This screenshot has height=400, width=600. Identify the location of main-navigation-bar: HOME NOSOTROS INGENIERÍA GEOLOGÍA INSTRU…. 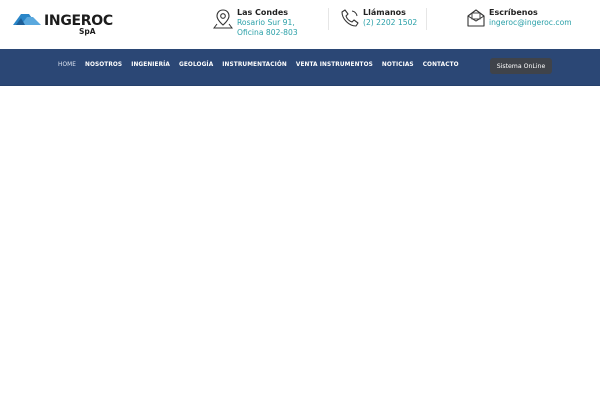
(300, 67).